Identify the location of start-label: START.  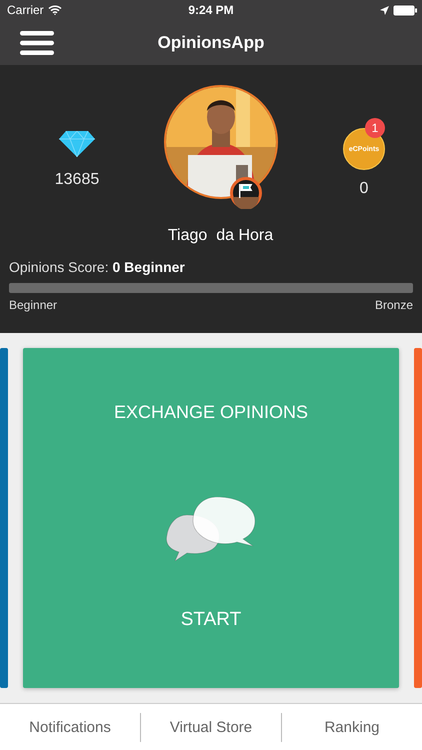
(211, 620).